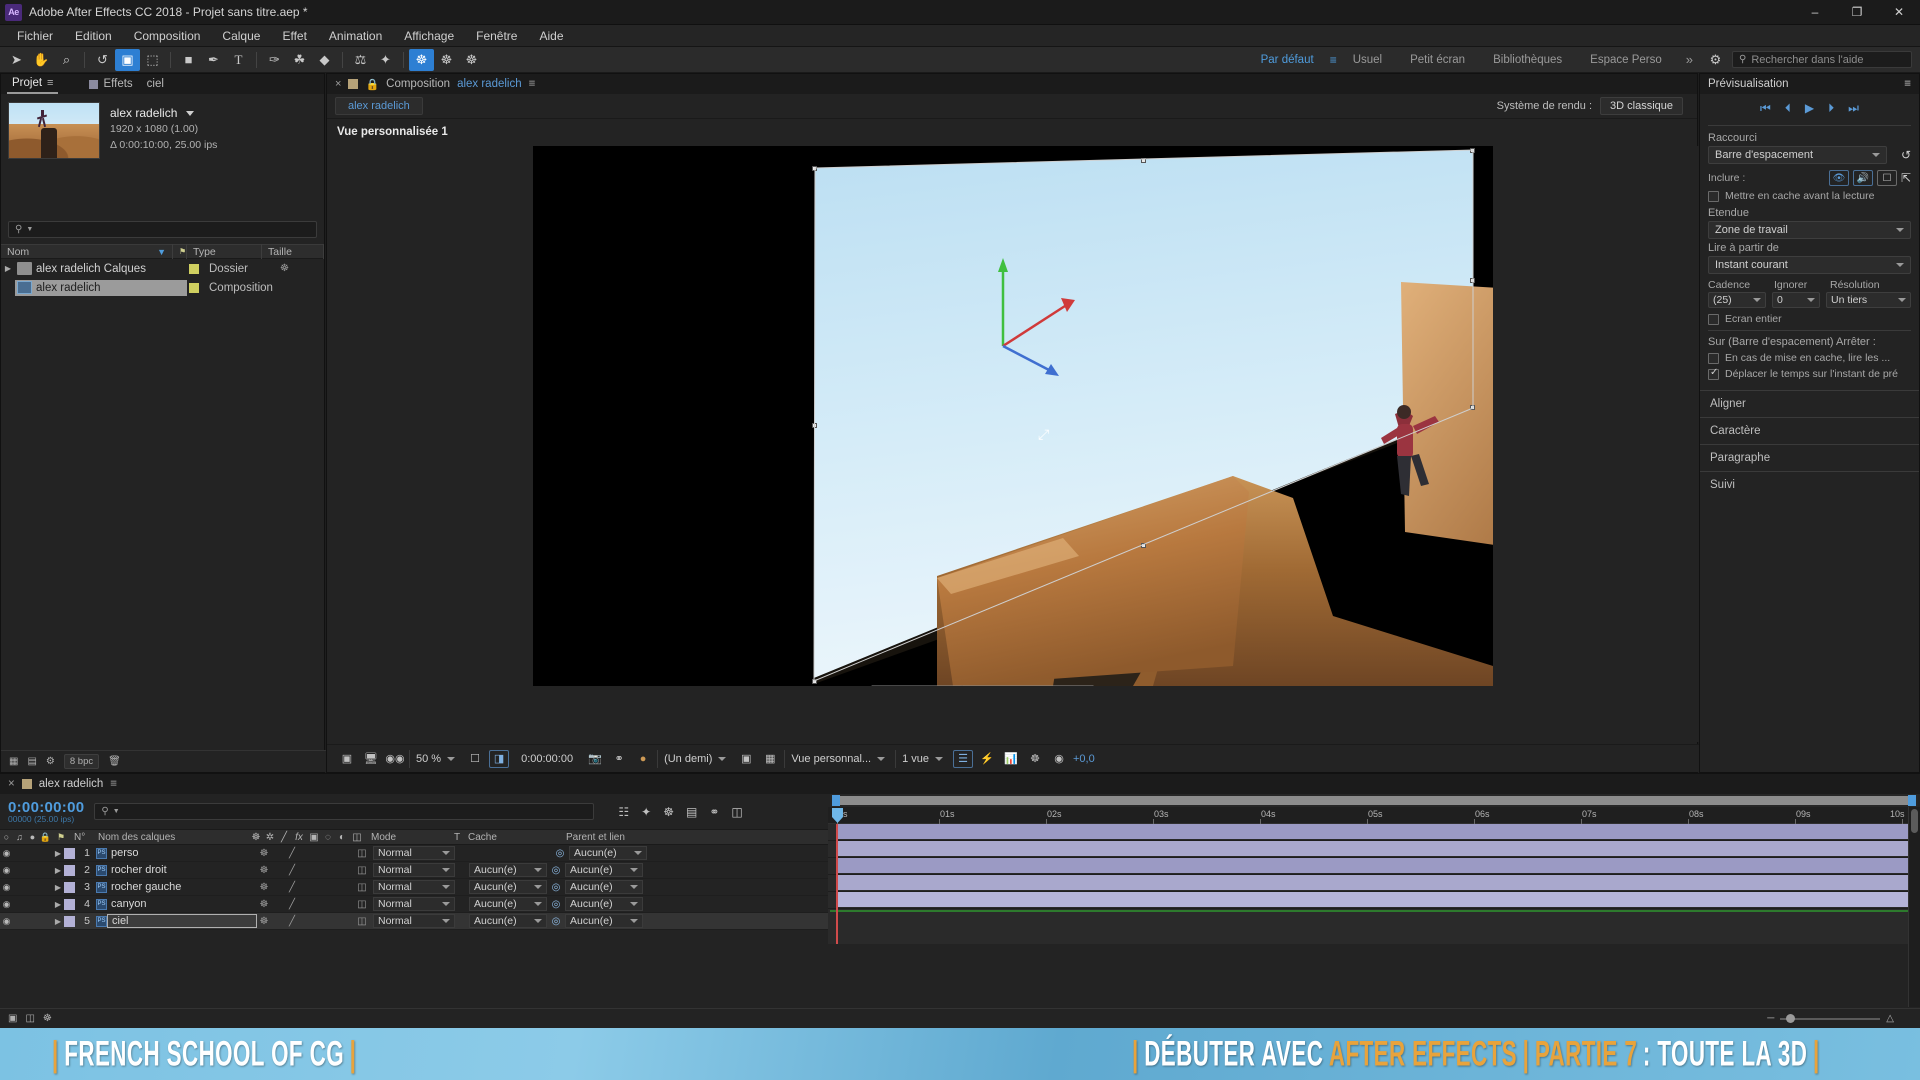 The height and width of the screenshot is (1080, 1920). I want to click on chevron-down-icon, so click(189, 114).